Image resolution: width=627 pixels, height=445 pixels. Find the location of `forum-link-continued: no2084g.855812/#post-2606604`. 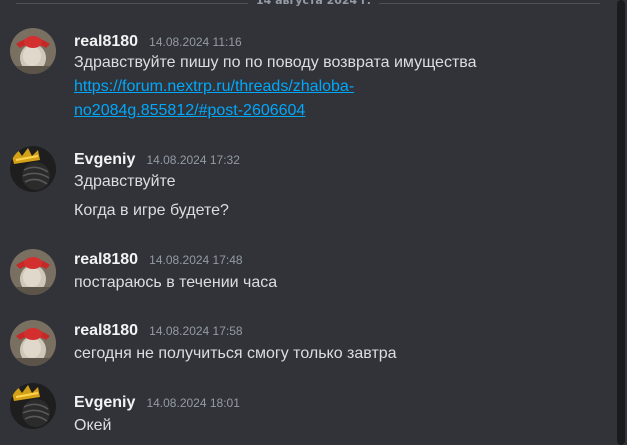

forum-link-continued: no2084g.855812/#post-2606604 is located at coordinates (189, 110).